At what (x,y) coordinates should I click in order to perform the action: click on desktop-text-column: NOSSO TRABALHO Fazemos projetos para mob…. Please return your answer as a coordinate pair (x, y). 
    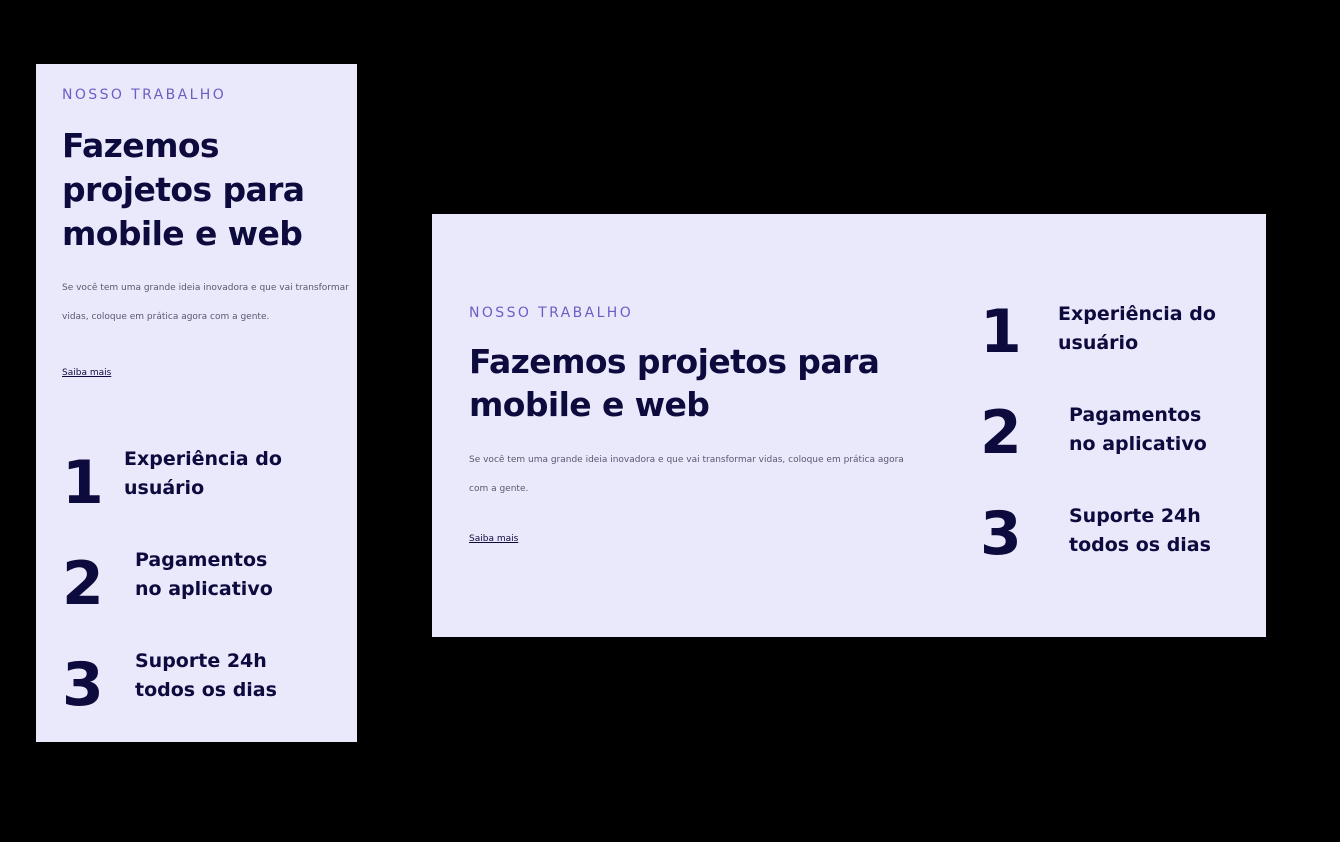
    Looking at the image, I should click on (689, 424).